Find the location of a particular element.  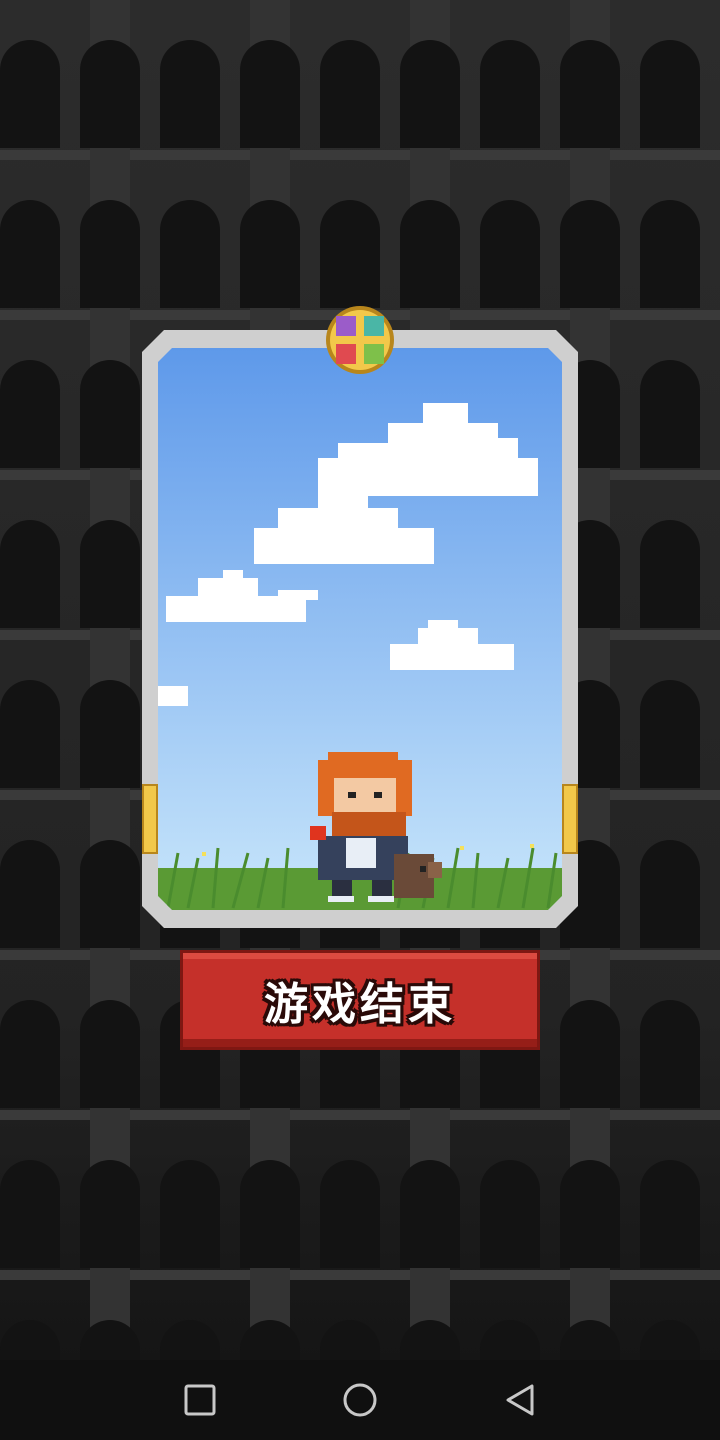

game-over-button: 游戏结束 is located at coordinates (360, 1000).